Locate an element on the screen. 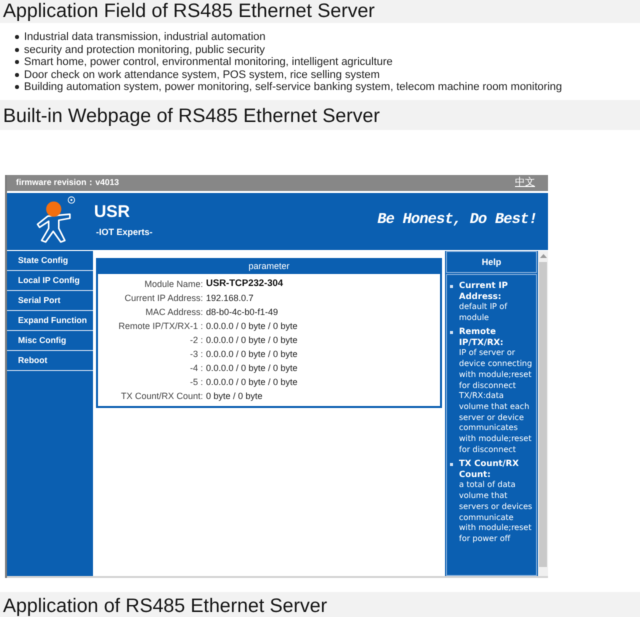 This screenshot has width=640, height=617. help-text: a total of data volume that servers or devices communicate with module;reset for power off is located at coordinates (496, 512).